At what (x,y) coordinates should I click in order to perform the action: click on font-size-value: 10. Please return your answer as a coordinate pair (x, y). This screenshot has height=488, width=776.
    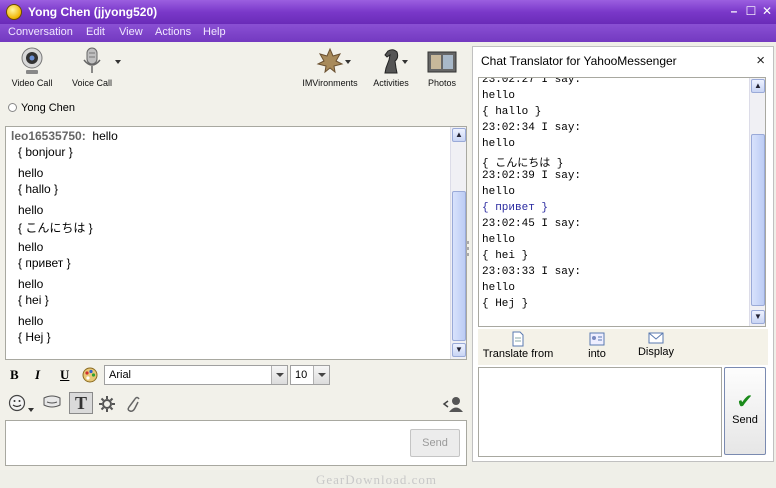
    Looking at the image, I should click on (301, 375).